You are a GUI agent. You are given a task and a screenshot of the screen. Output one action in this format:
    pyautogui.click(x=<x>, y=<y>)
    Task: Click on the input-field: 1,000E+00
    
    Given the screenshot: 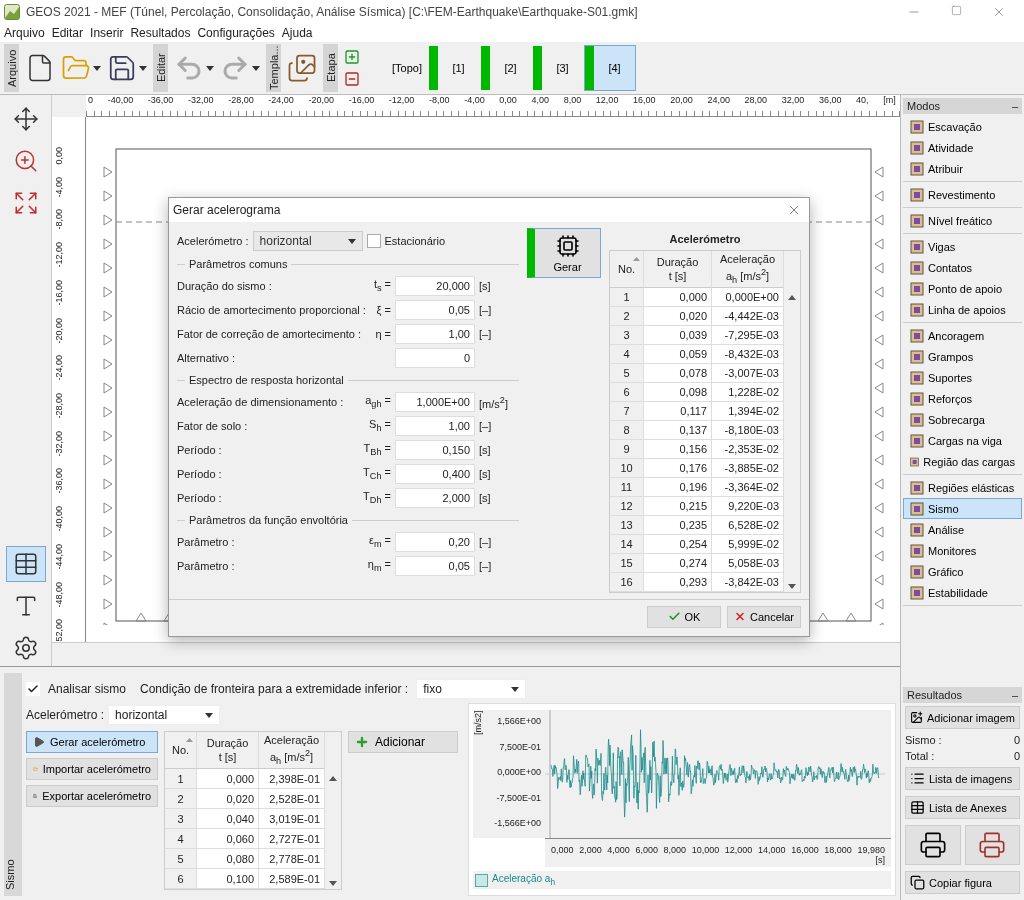 What is the action you would take?
    pyautogui.click(x=435, y=402)
    